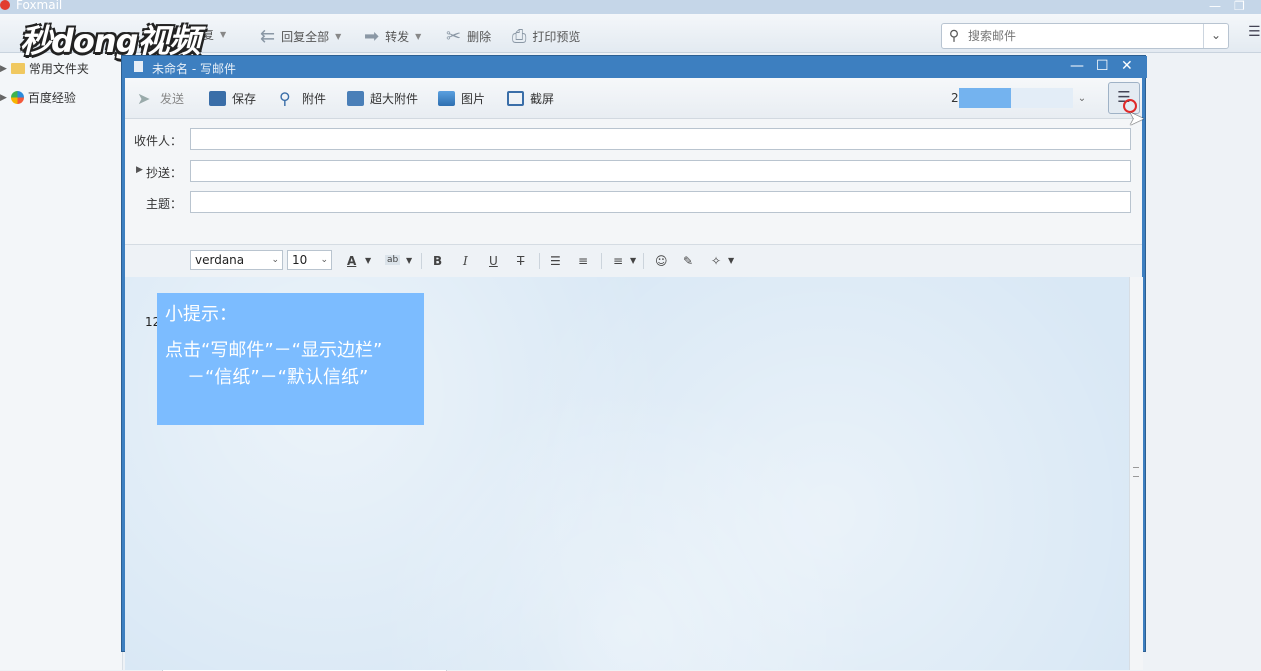 This screenshot has height=671, width=1261. What do you see at coordinates (660, 202) in the screenshot?
I see `subject-field` at bounding box center [660, 202].